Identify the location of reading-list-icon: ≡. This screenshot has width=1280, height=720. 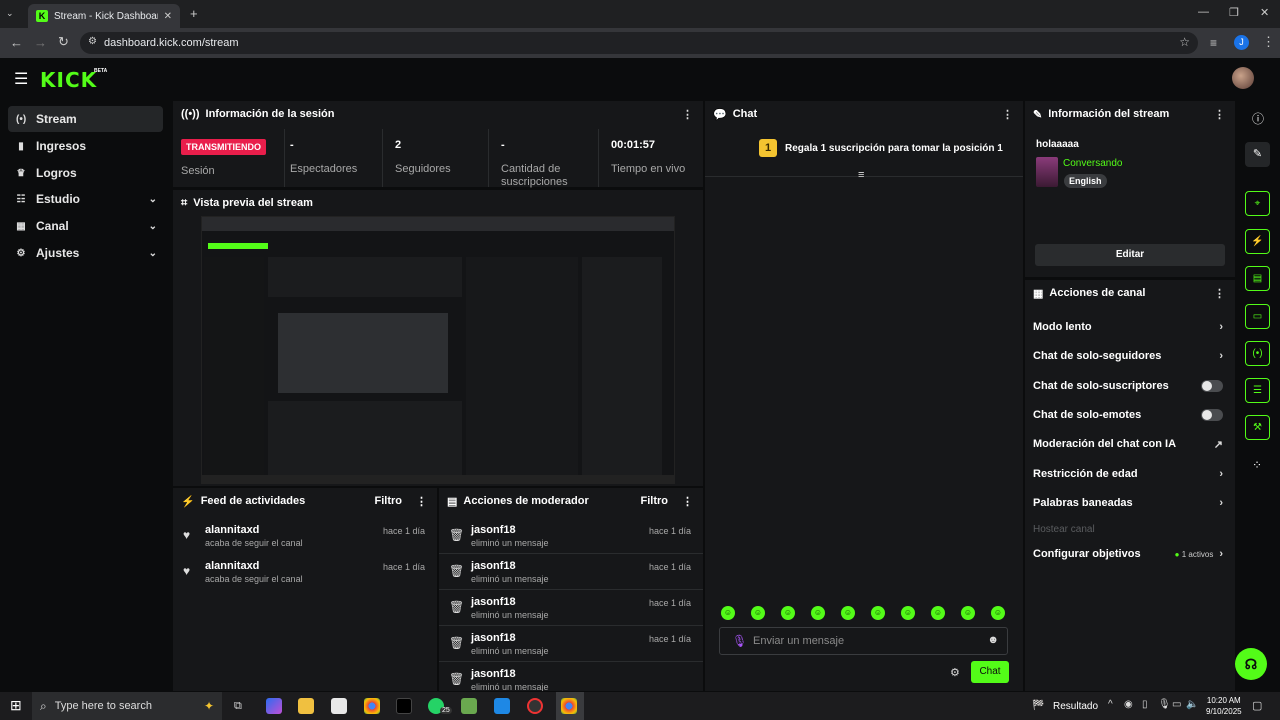
(1213, 43).